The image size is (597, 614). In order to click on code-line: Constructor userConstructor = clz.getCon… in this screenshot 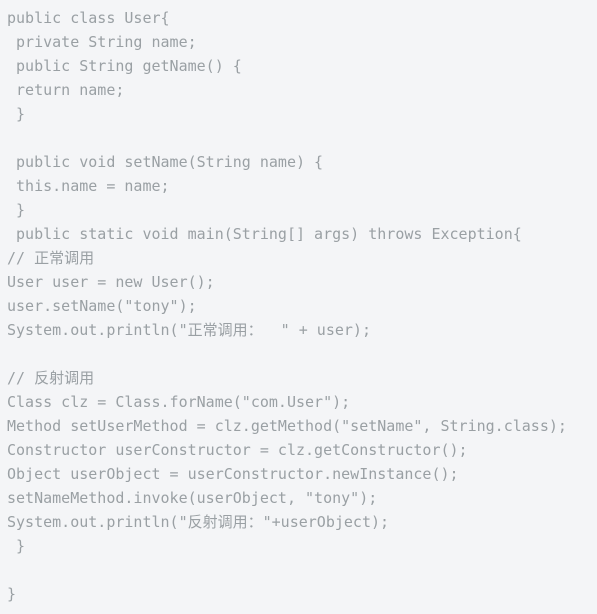, I will do `click(237, 450)`.